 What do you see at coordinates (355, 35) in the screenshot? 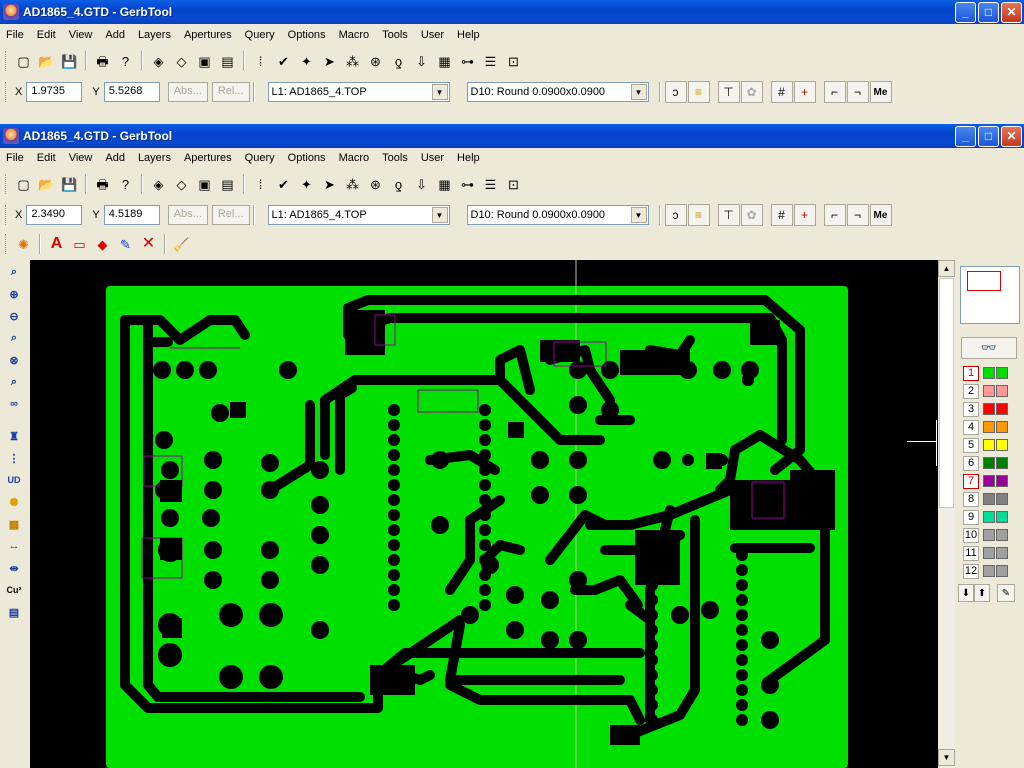
I see `menu-macro: Macro` at bounding box center [355, 35].